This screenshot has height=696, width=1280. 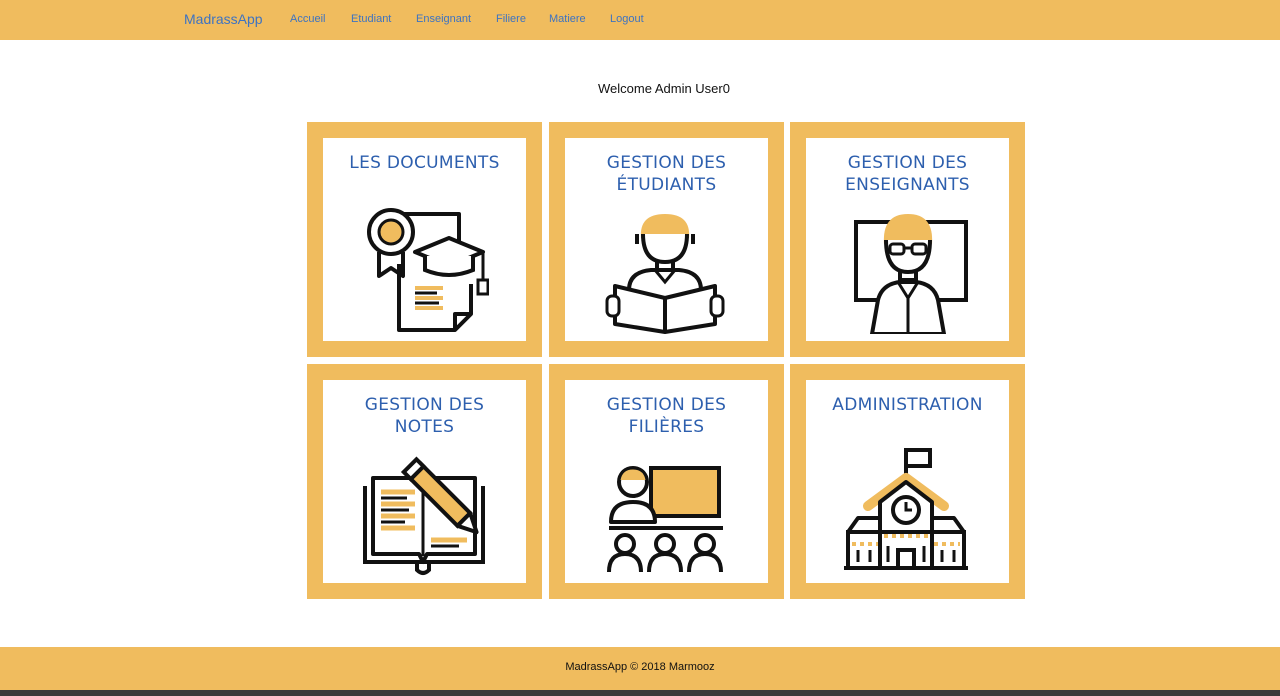 I want to click on tile-card: GESTION DES NOTES, so click(x=424, y=481).